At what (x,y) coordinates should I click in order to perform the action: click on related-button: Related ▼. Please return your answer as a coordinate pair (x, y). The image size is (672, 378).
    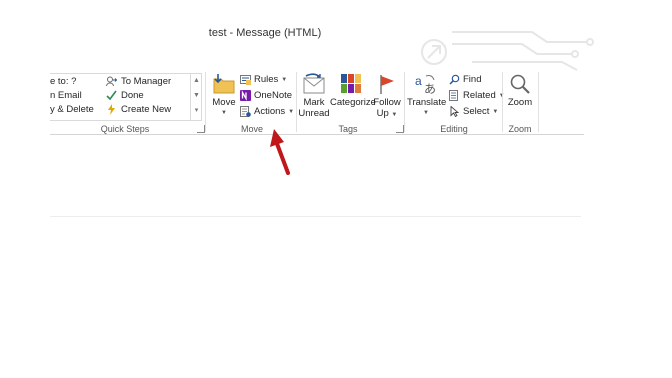
    Looking at the image, I should click on (477, 95).